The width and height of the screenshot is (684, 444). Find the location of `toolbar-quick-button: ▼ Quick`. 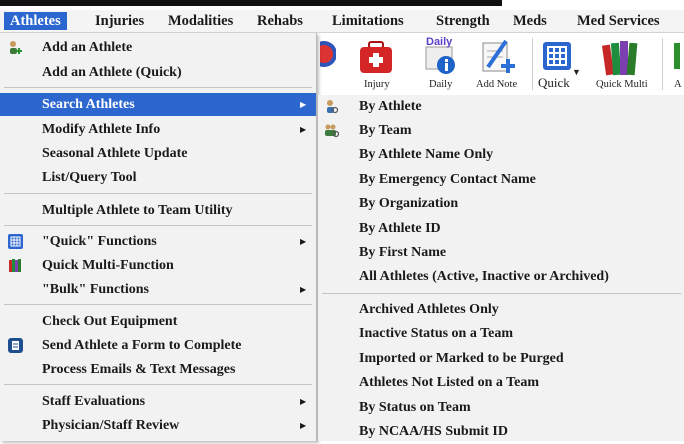

toolbar-quick-button: ▼ Quick is located at coordinates (559, 63).